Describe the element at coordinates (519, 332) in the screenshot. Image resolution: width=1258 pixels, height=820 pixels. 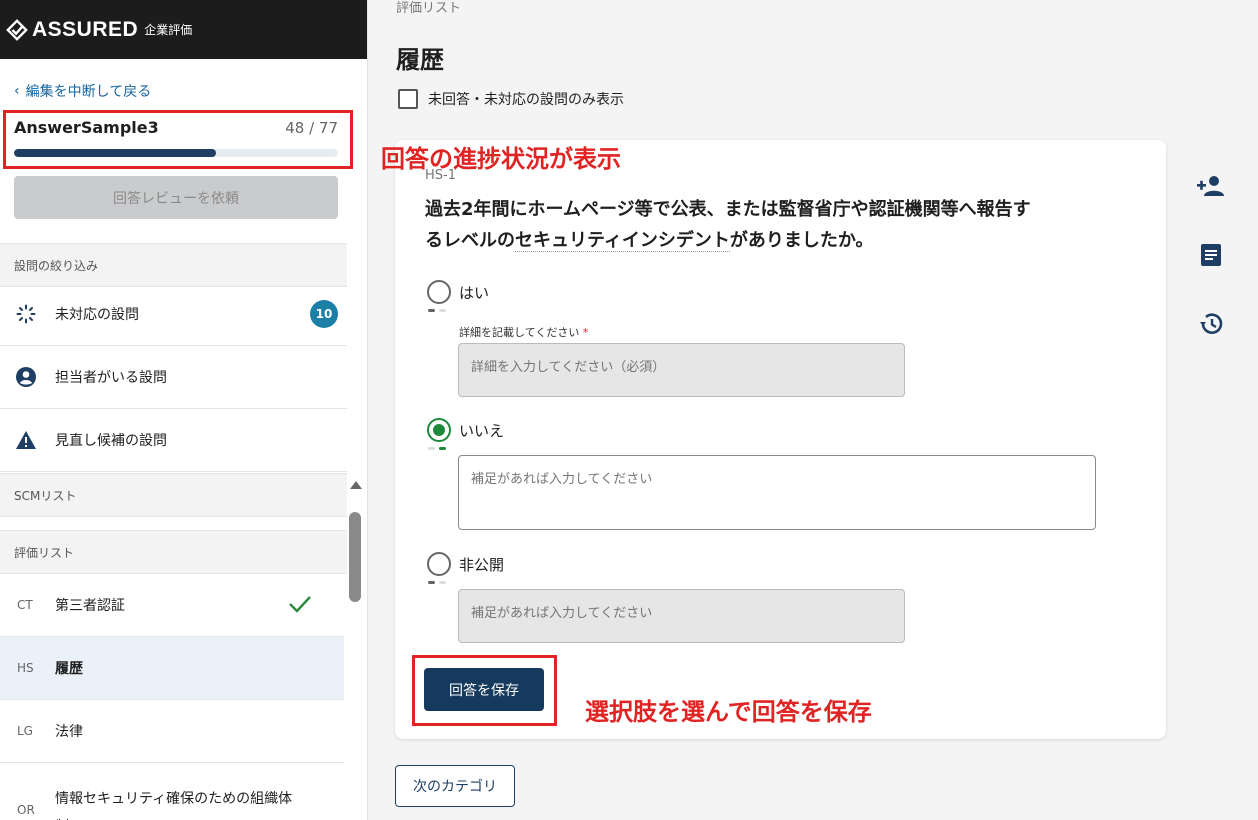
I see `detail-label-text: 詳細を記載してください` at that location.